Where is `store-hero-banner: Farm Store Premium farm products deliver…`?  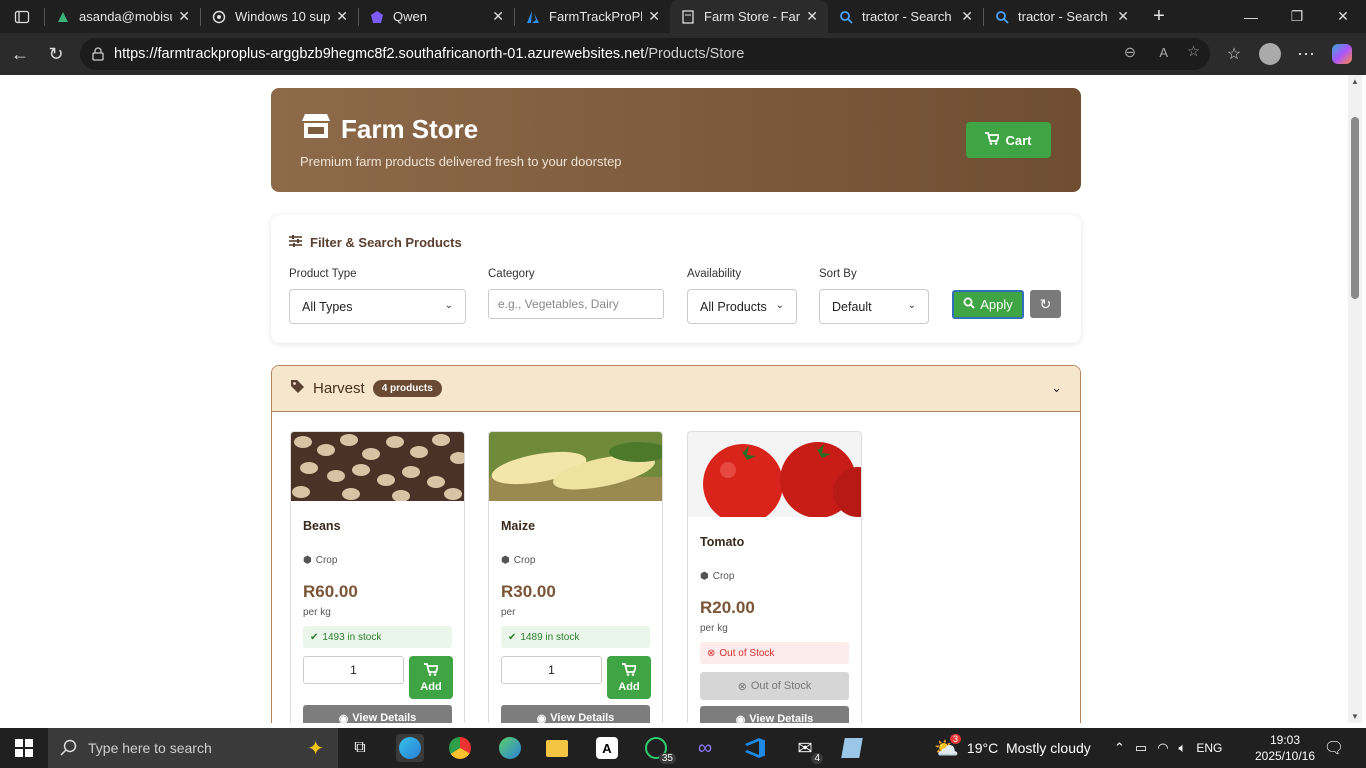 store-hero-banner: Farm Store Premium farm products deliver… is located at coordinates (676, 140).